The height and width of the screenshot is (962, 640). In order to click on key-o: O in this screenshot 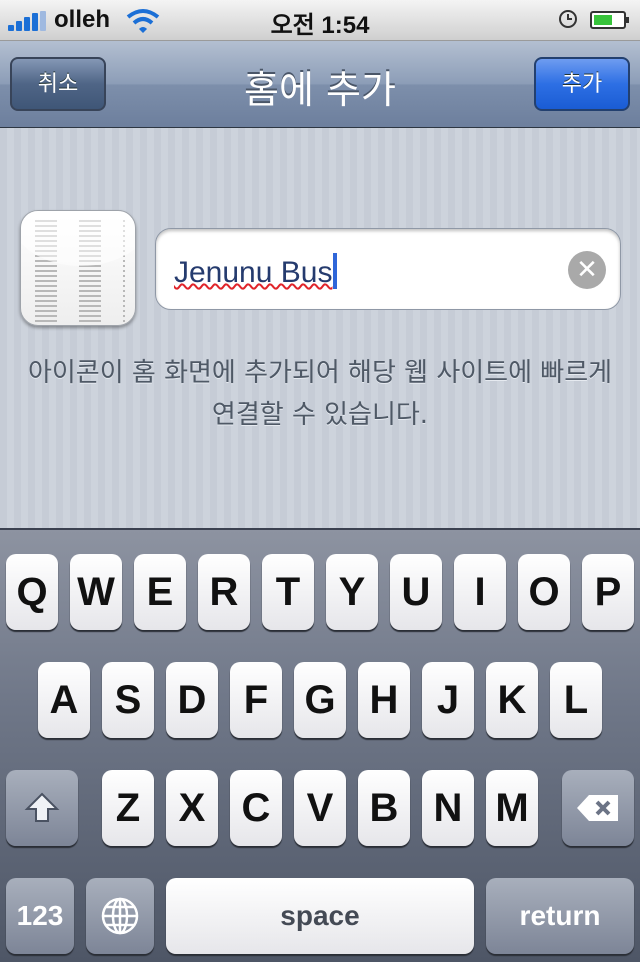, I will do `click(544, 592)`.